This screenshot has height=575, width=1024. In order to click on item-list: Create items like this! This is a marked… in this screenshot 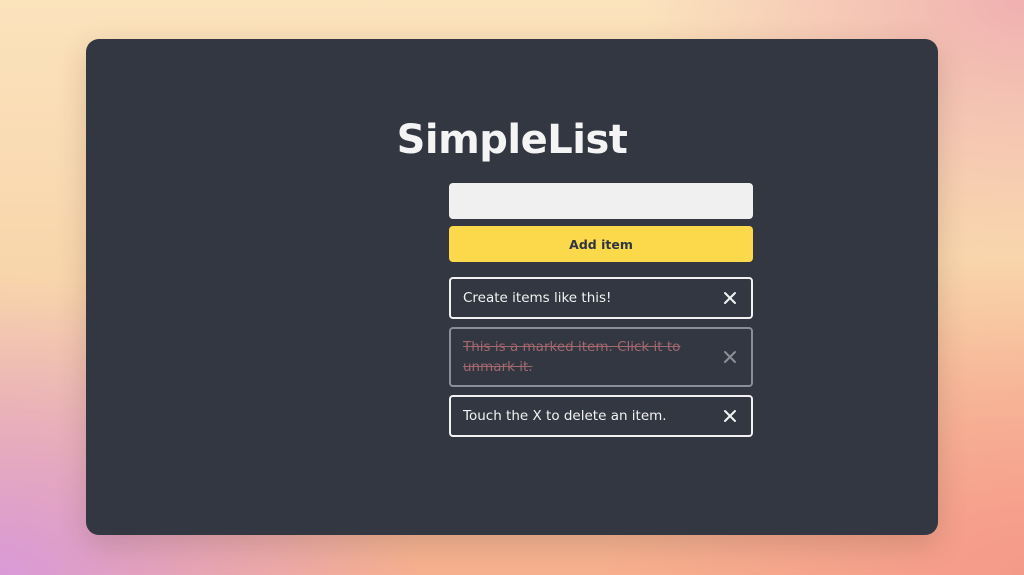, I will do `click(601, 361)`.